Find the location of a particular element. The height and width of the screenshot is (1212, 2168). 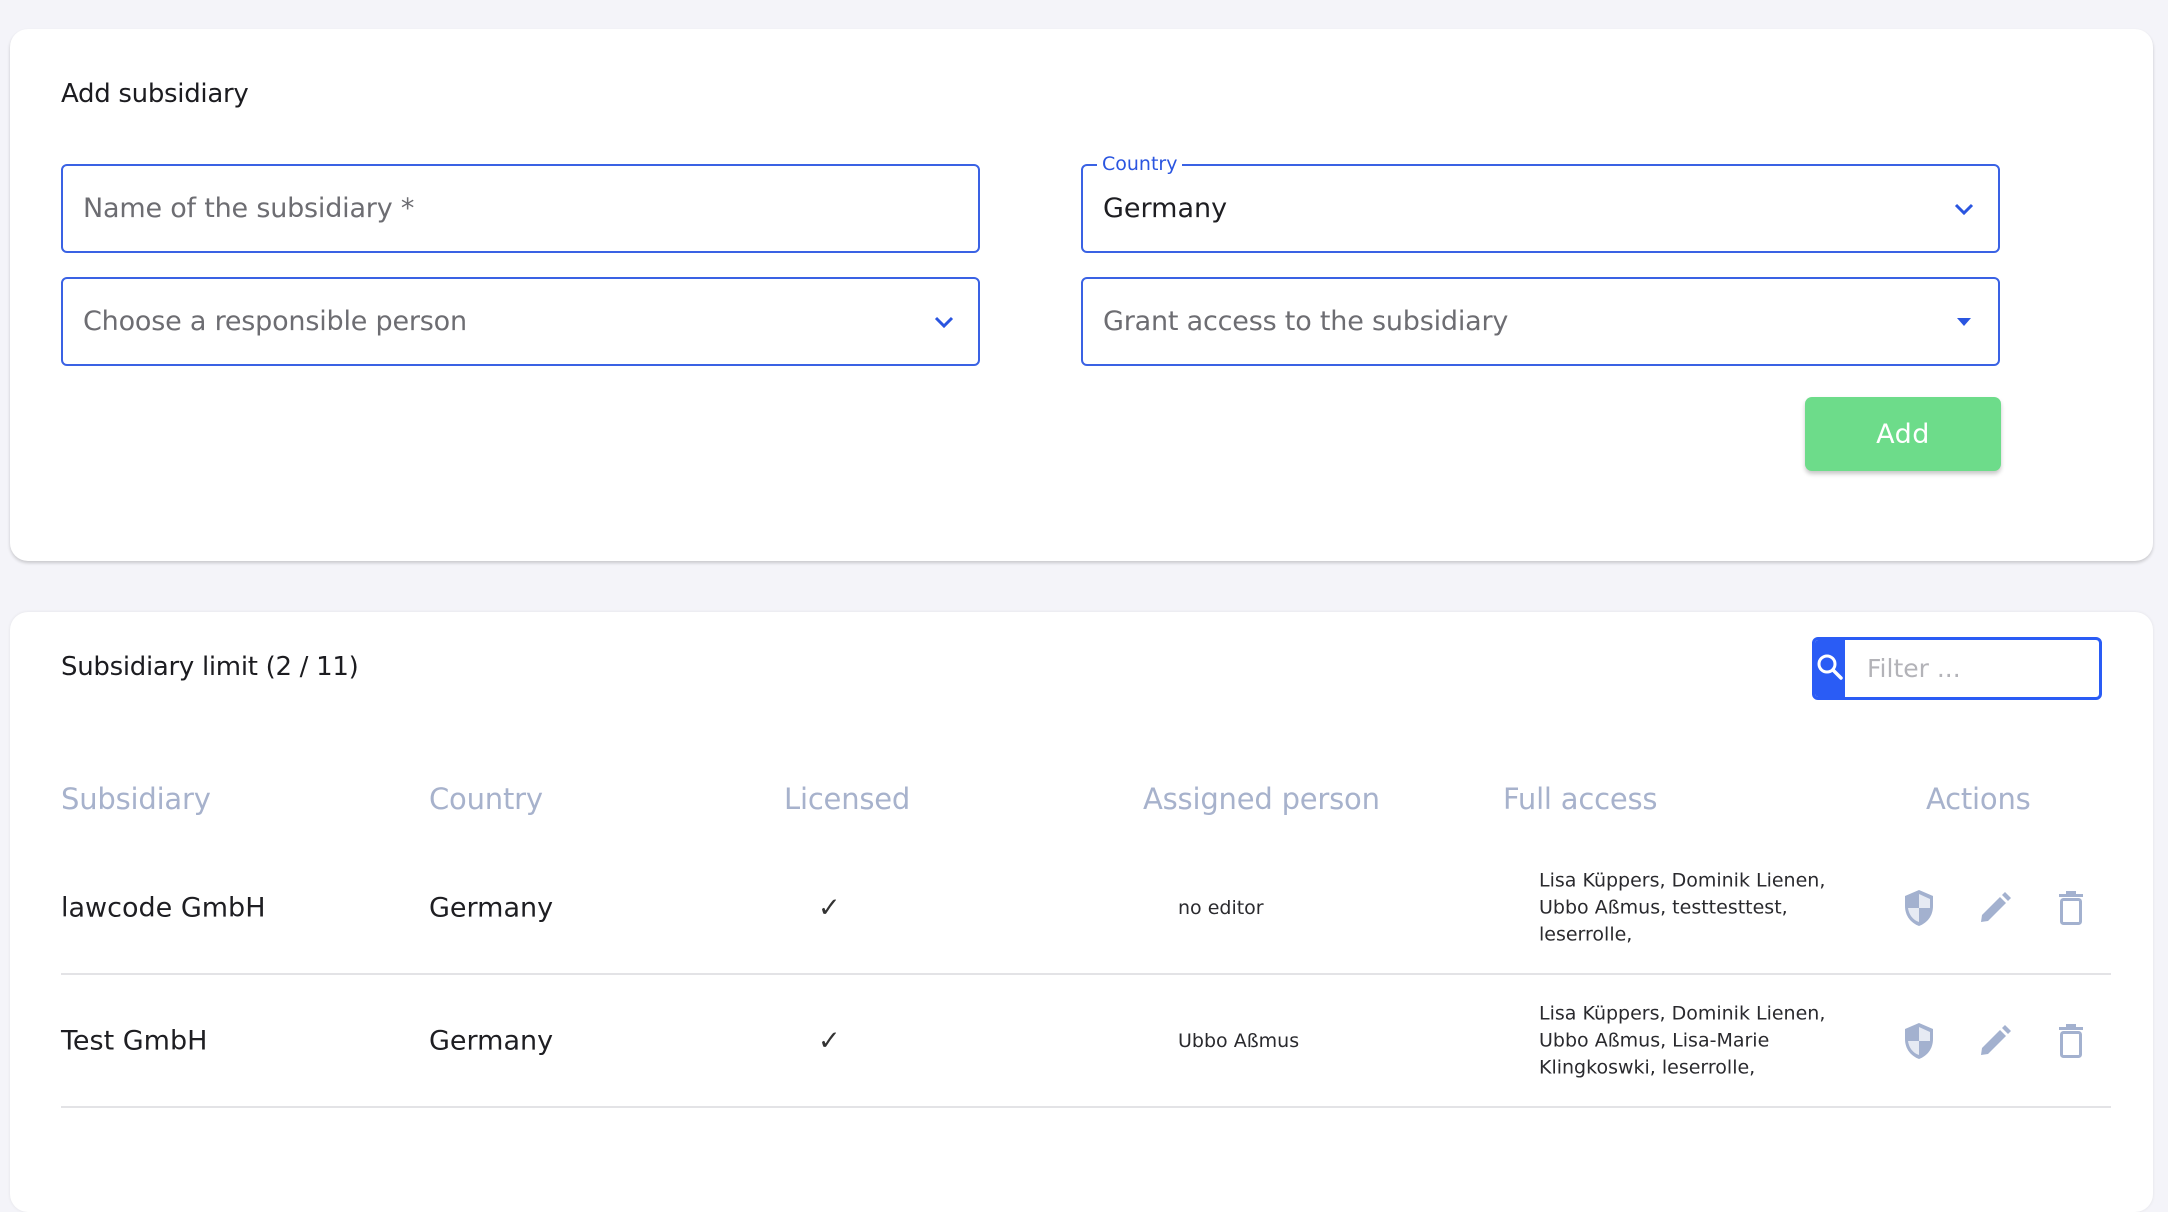

responsible-person-placeholder: Choose a responsible person is located at coordinates (275, 321).